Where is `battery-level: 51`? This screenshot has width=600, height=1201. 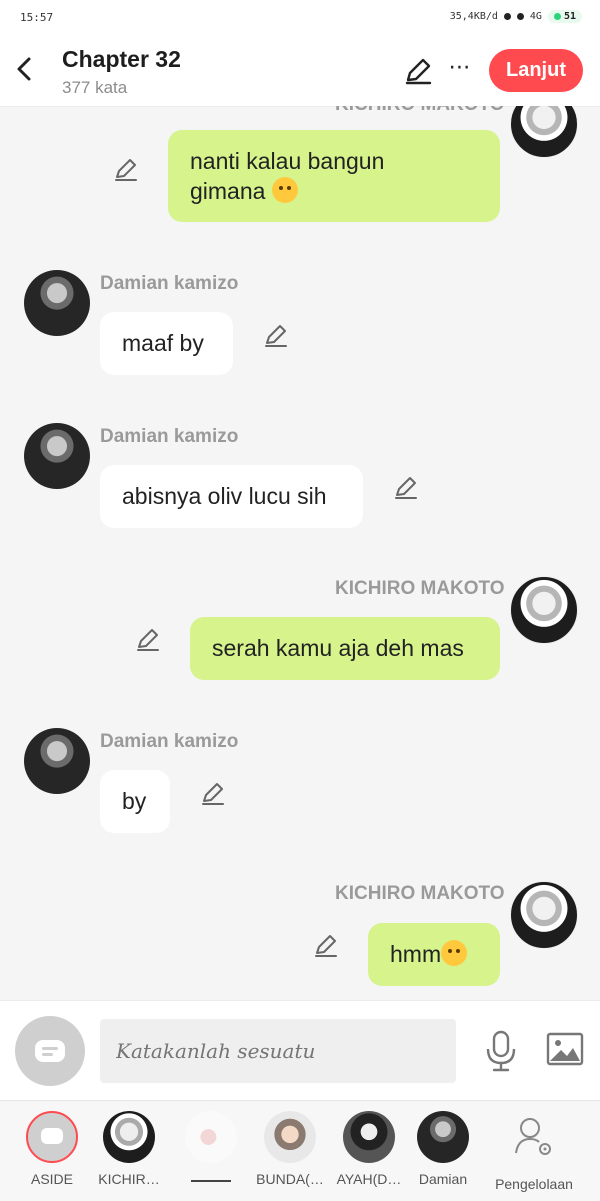
battery-level: 51 is located at coordinates (569, 16).